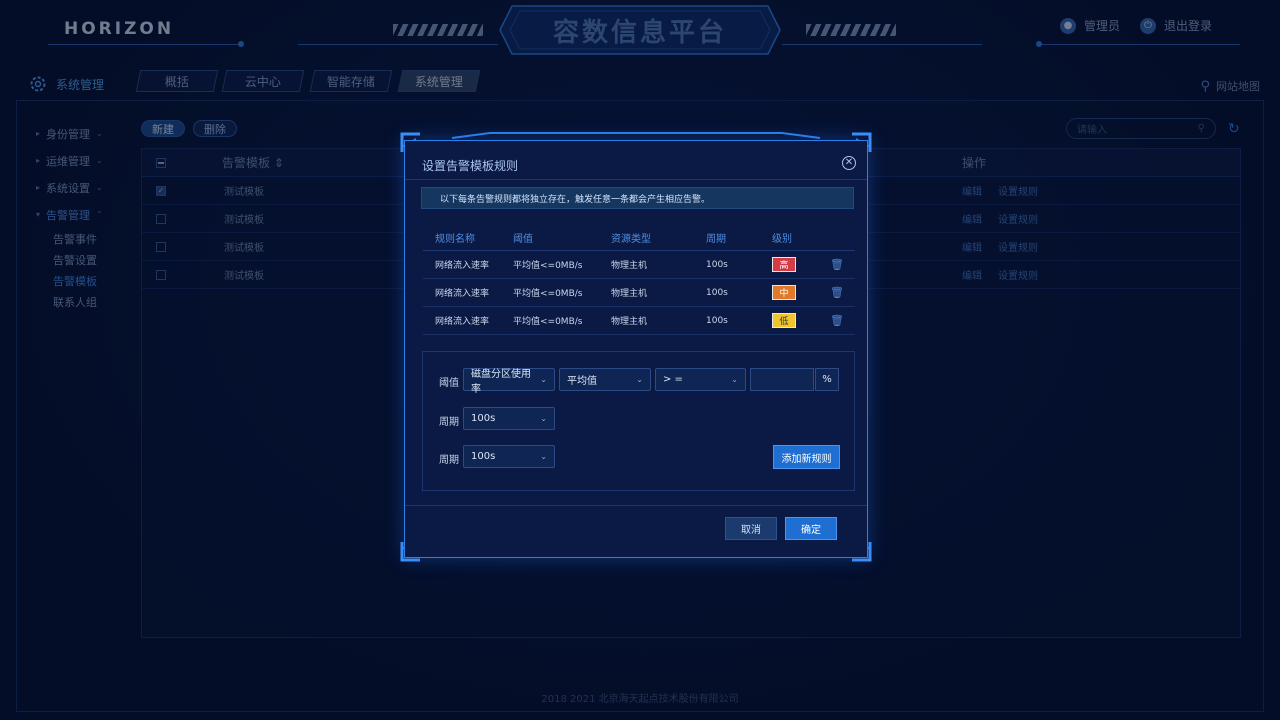  I want to click on col-resource: 资源类型, so click(631, 239).